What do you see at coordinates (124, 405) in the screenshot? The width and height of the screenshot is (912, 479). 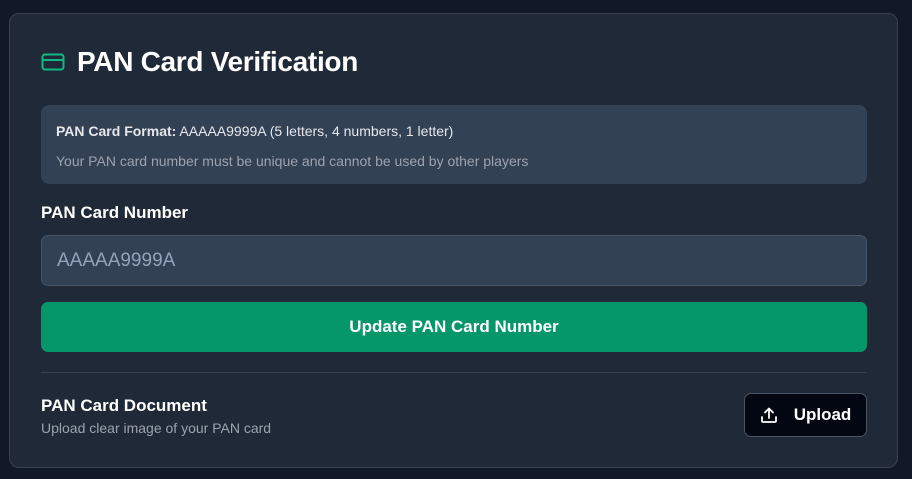 I see `pan-document-title: PAN Card Document` at bounding box center [124, 405].